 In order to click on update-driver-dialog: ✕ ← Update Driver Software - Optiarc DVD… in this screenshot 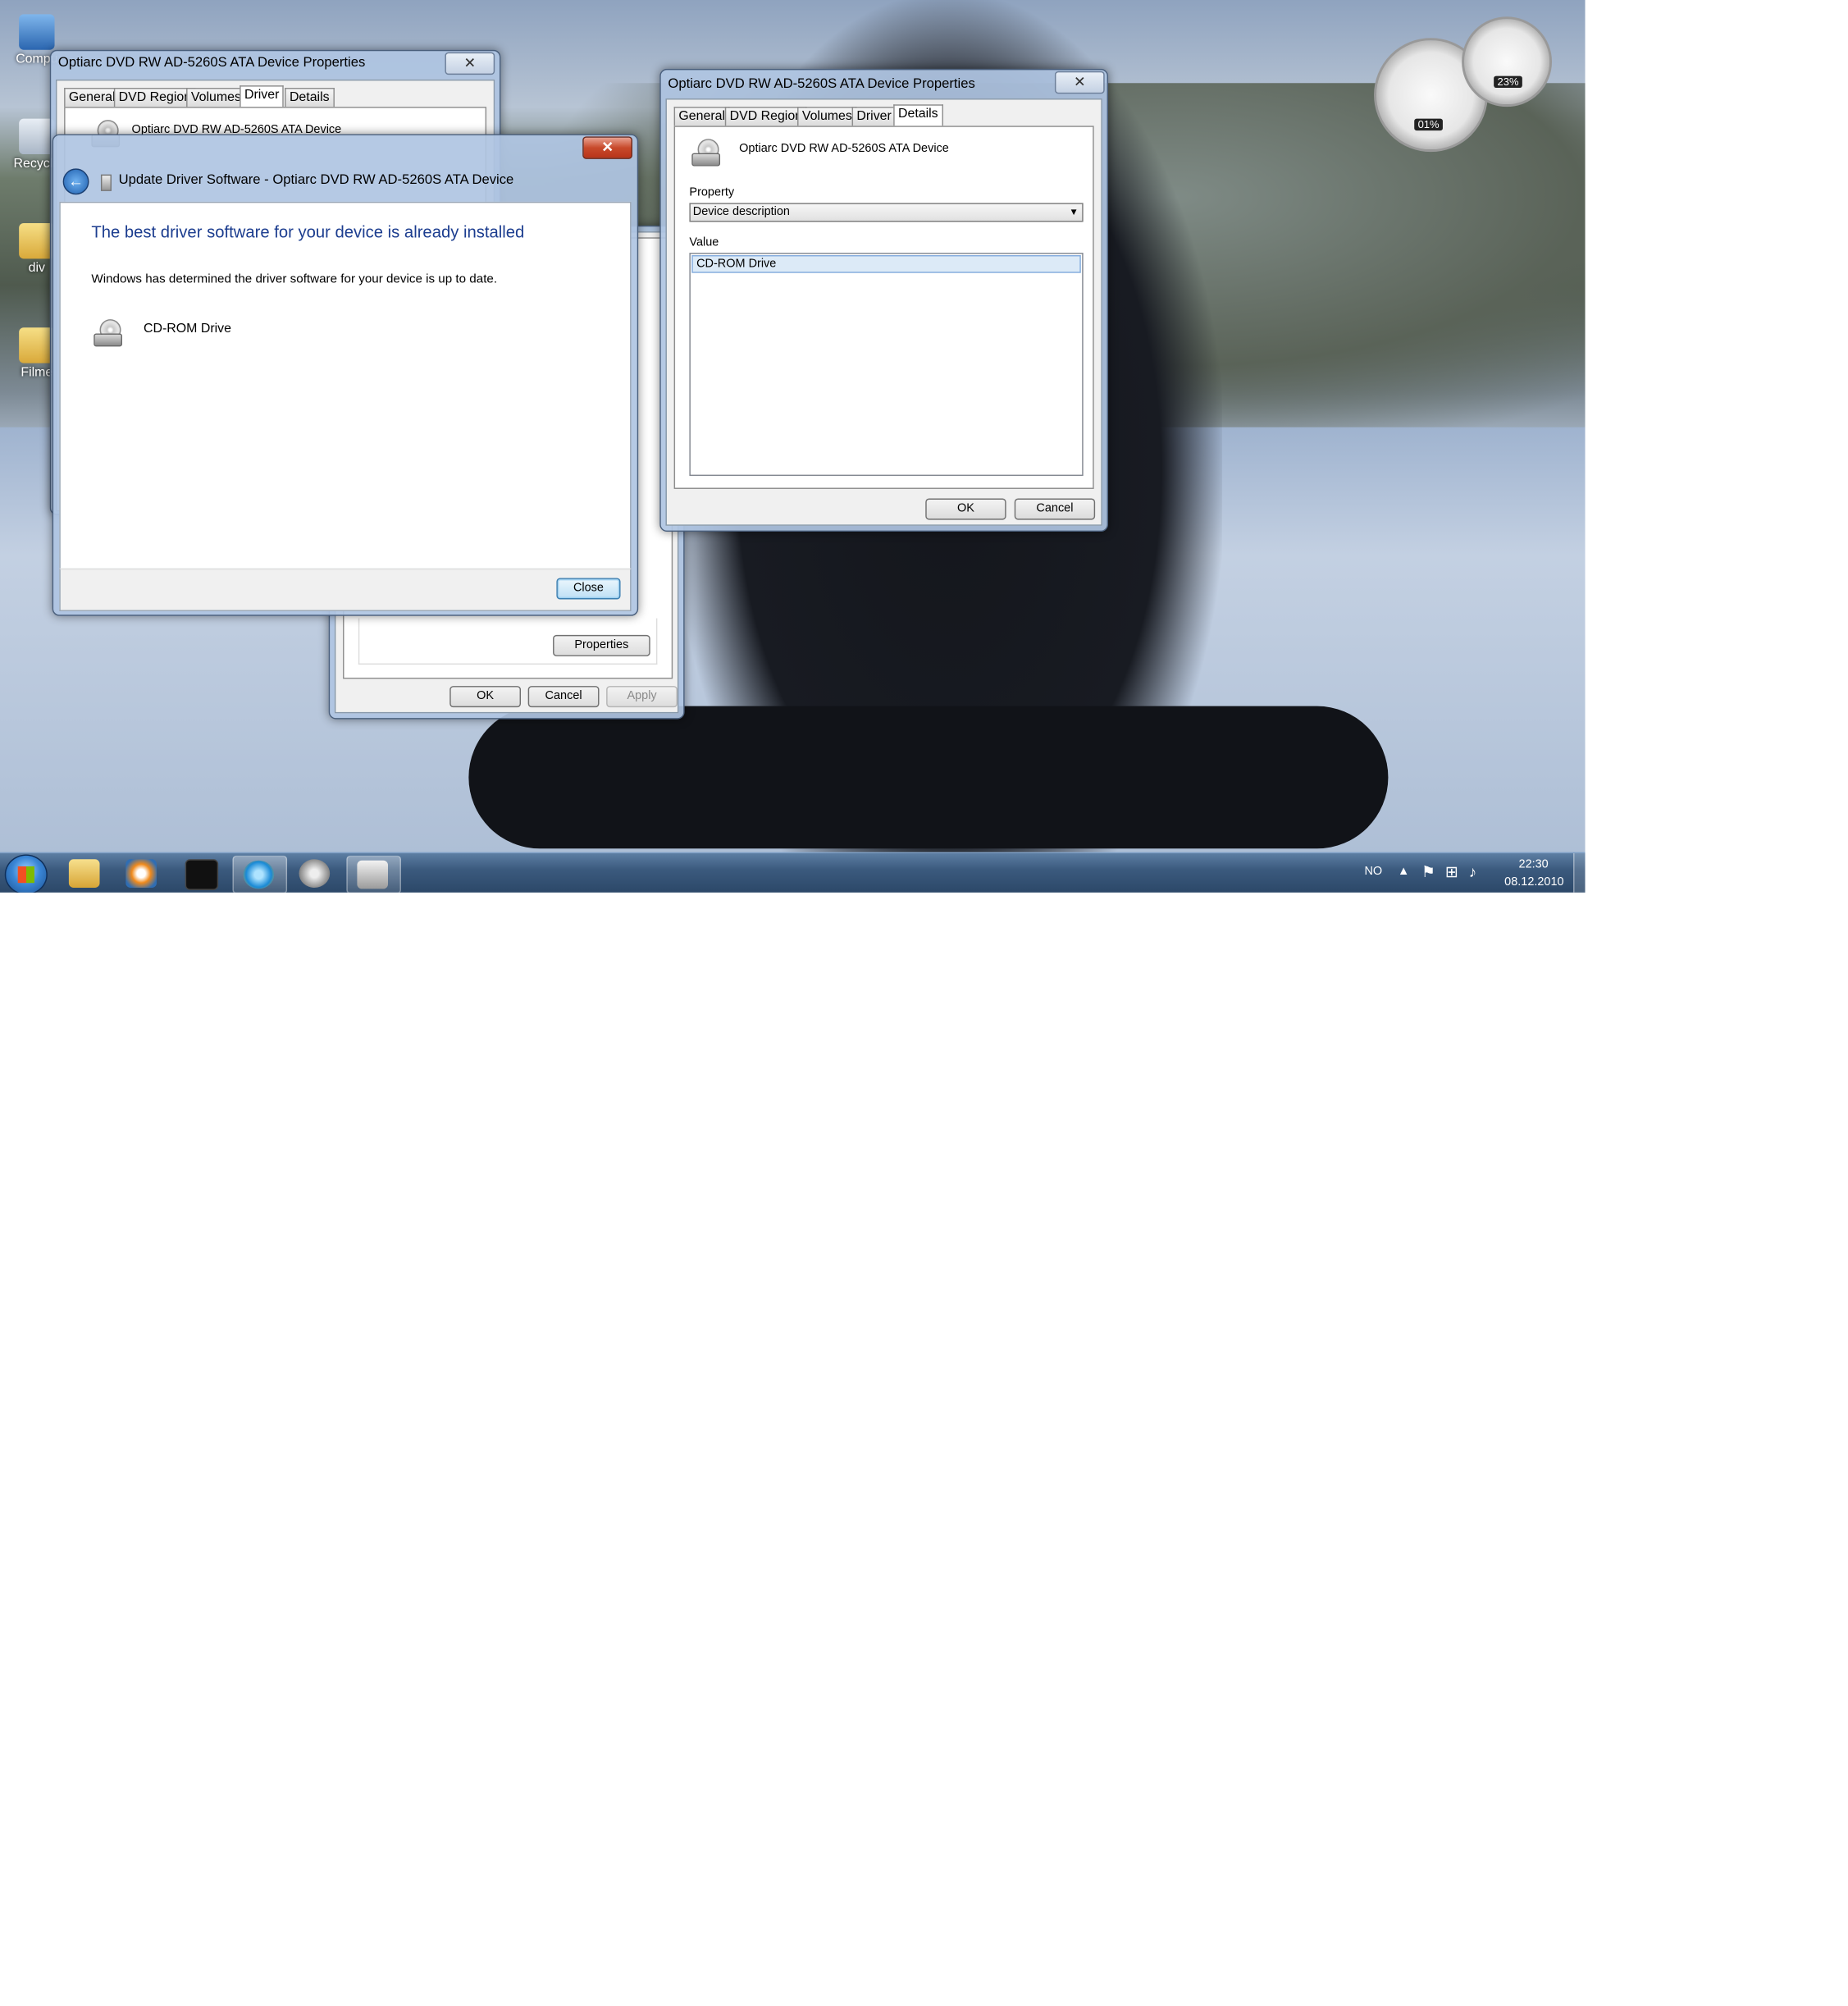, I will do `click(345, 375)`.